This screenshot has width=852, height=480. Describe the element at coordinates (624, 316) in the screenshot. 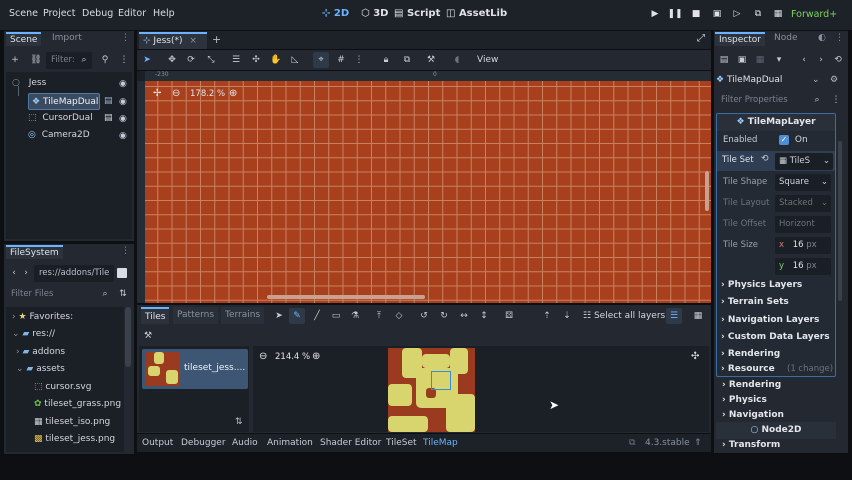

I see `select-all-layers-button: ☷ Select all layers` at that location.